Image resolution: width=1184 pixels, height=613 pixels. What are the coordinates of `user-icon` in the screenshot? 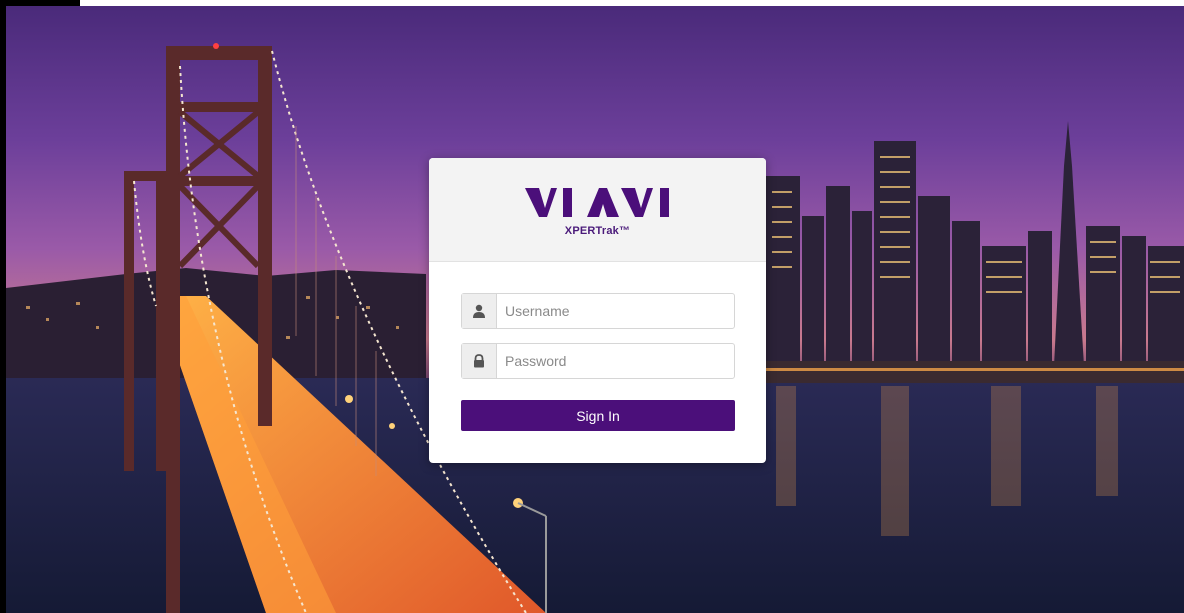 It's located at (479, 311).